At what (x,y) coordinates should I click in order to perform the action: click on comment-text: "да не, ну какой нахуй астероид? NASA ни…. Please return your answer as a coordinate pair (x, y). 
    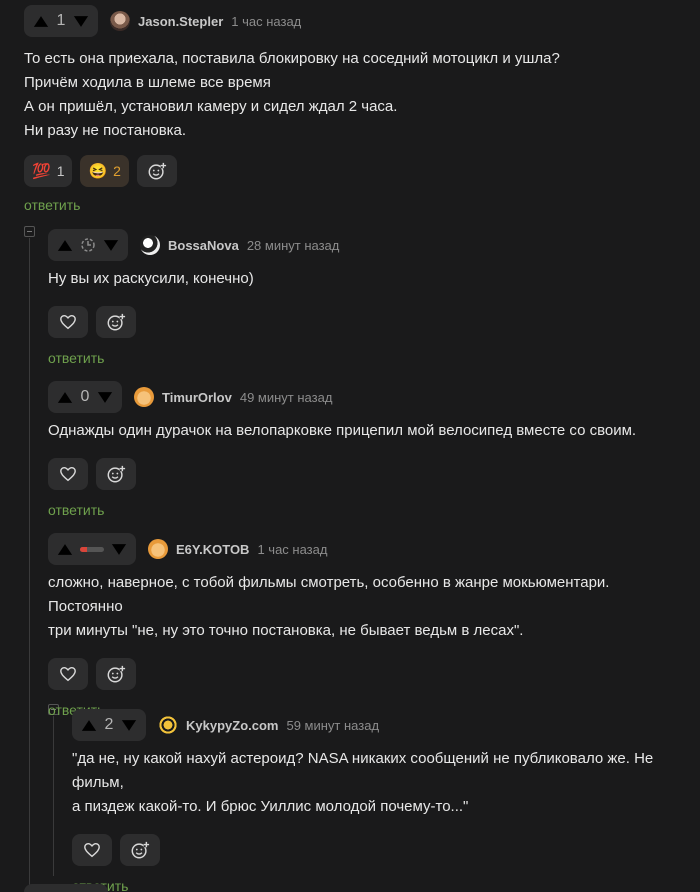
    Looking at the image, I should click on (380, 783).